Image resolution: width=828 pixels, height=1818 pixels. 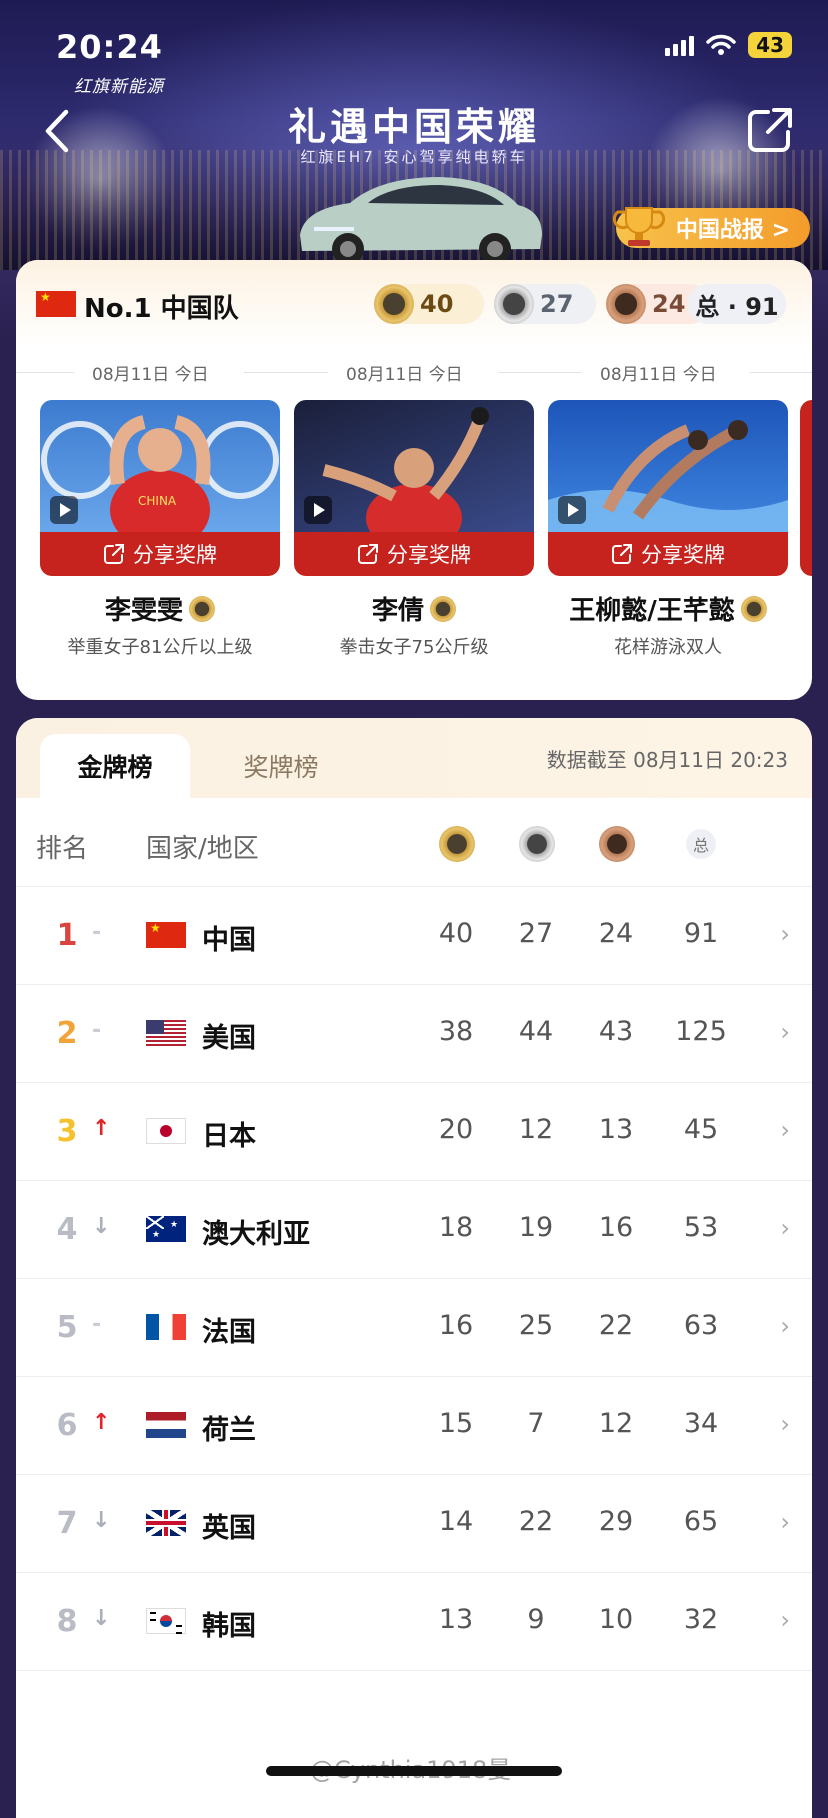 I want to click on rank-number: 8, so click(x=67, y=1621).